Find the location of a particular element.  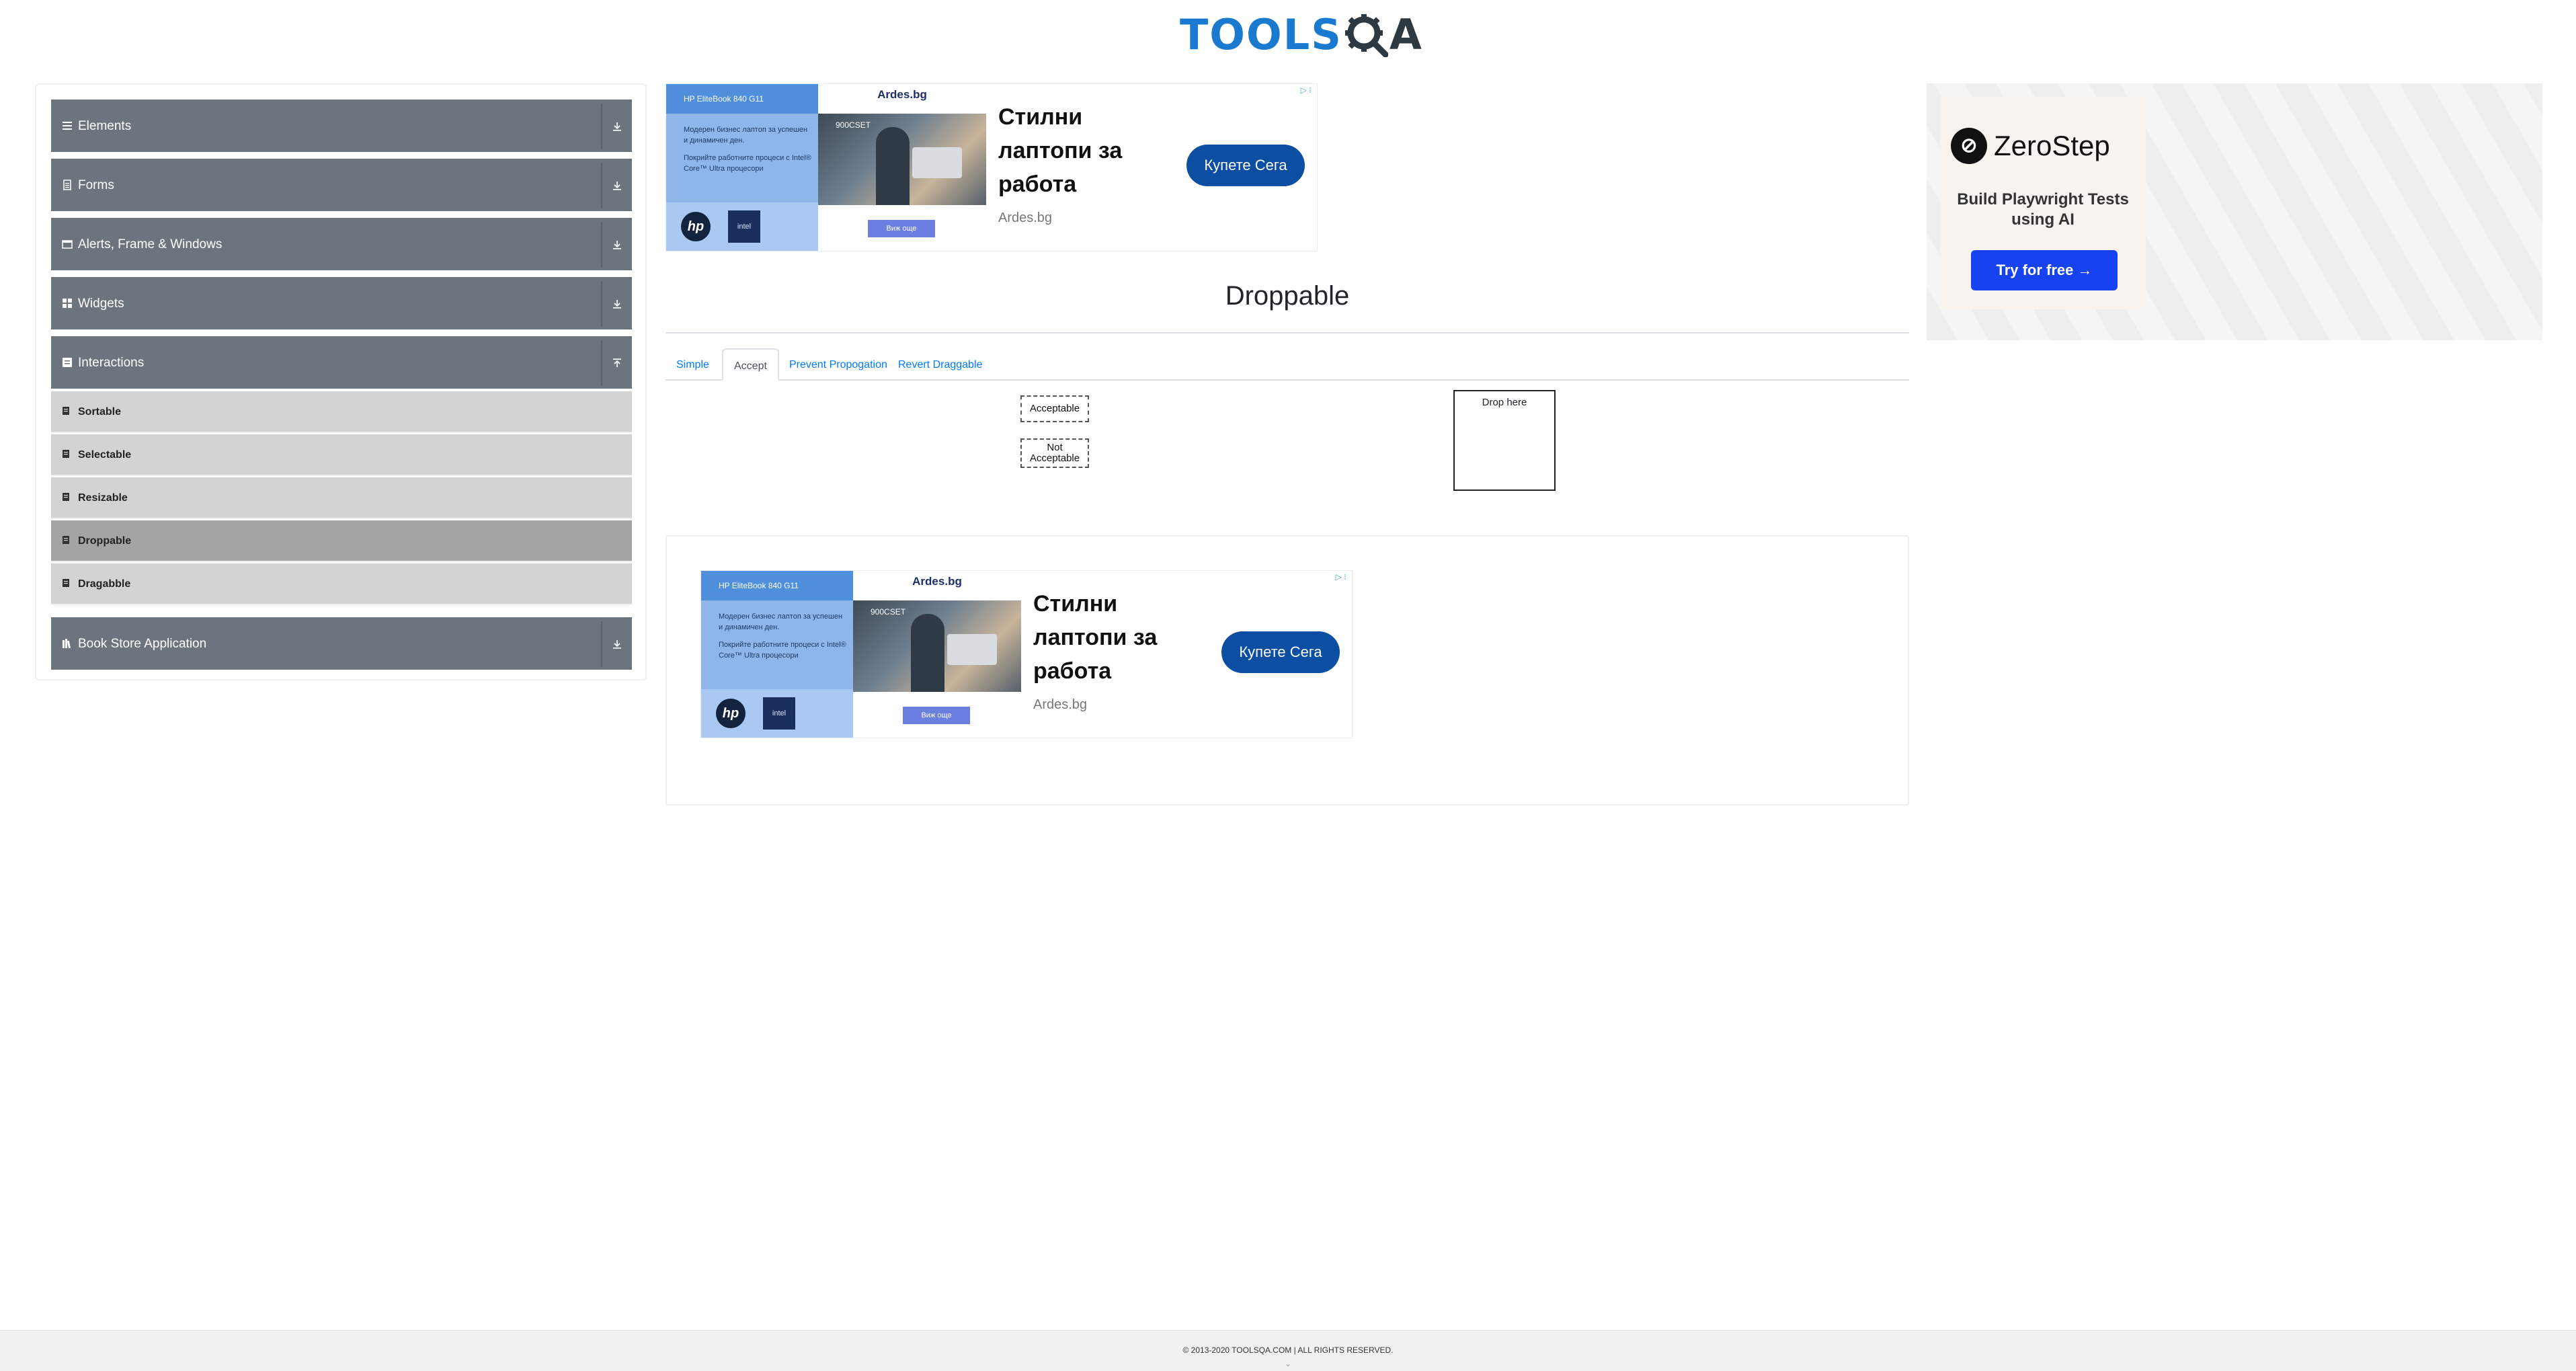

chevron-down-icon: ⌄ is located at coordinates (1288, 1363).